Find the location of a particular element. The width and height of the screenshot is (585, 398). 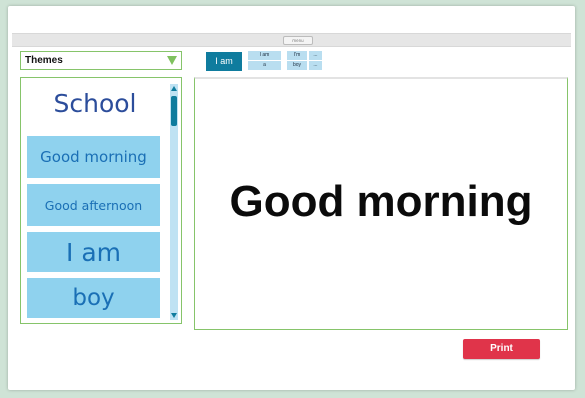

list-scrollbar is located at coordinates (174, 202).